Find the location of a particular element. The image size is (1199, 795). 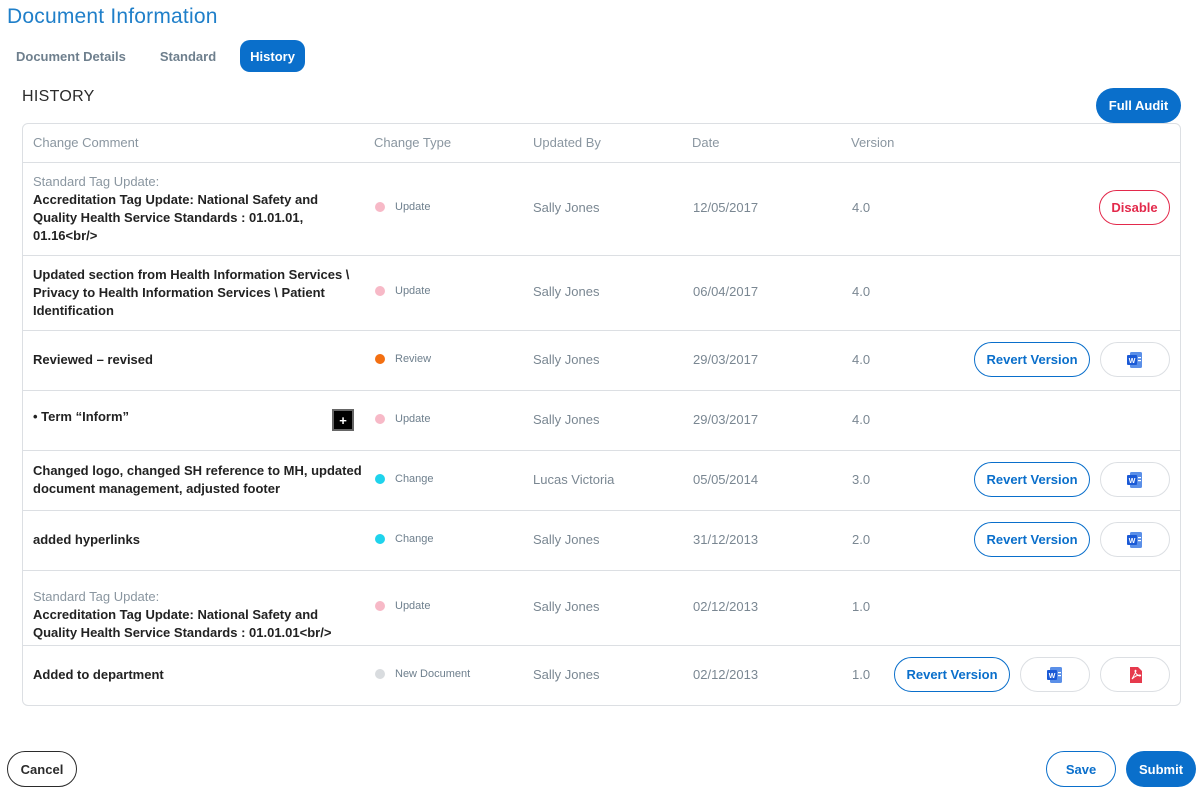

date: 05/05/2014 is located at coordinates (726, 479).